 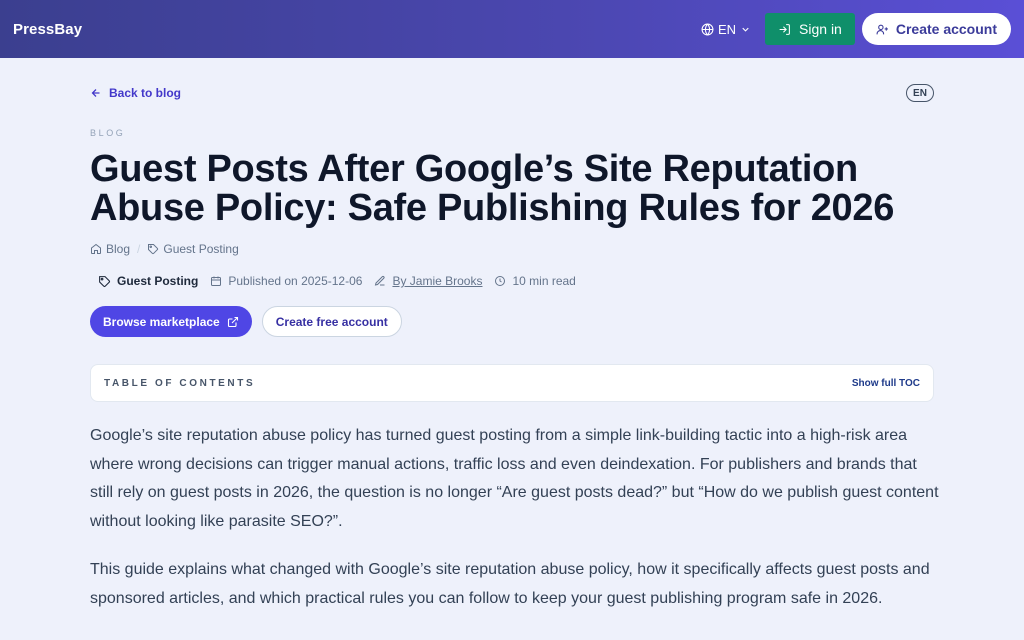 What do you see at coordinates (437, 281) in the screenshot?
I see `author-link: By Jamie Brooks` at bounding box center [437, 281].